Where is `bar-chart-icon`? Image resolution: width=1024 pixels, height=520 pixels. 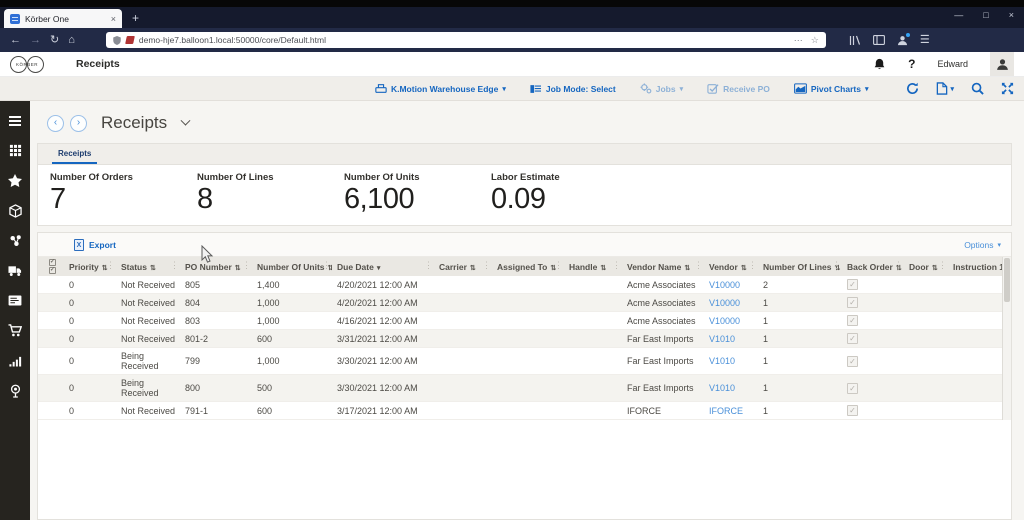
bar-chart-icon is located at coordinates (15, 360).